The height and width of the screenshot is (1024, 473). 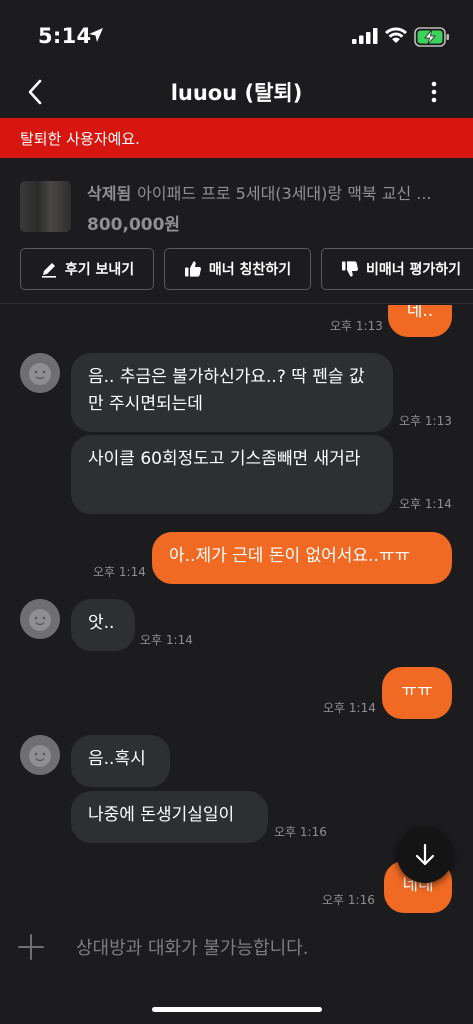 What do you see at coordinates (192, 269) in the screenshot?
I see `thumbs-up-icon` at bounding box center [192, 269].